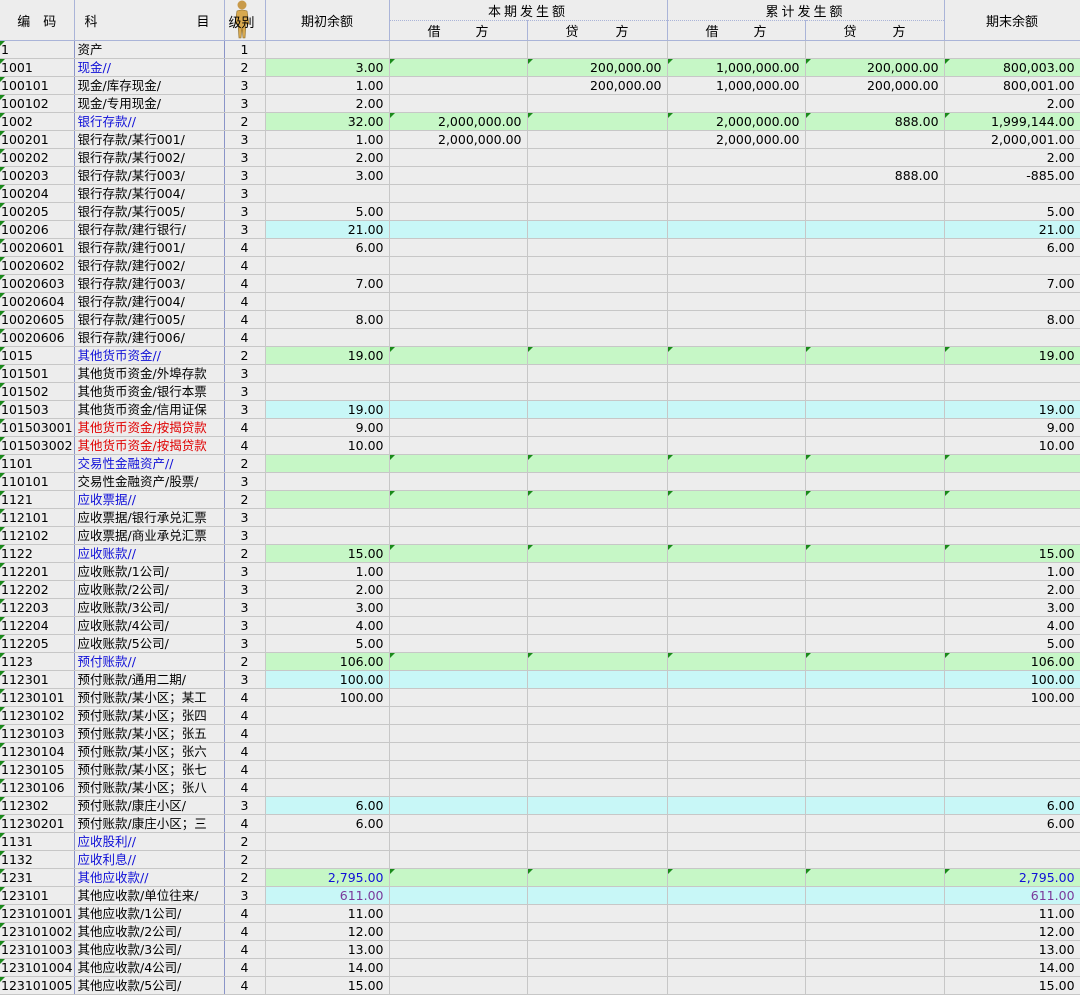 The image size is (1080, 995). Describe the element at coordinates (37, 175) in the screenshot. I see `cell-code: 100203` at that location.